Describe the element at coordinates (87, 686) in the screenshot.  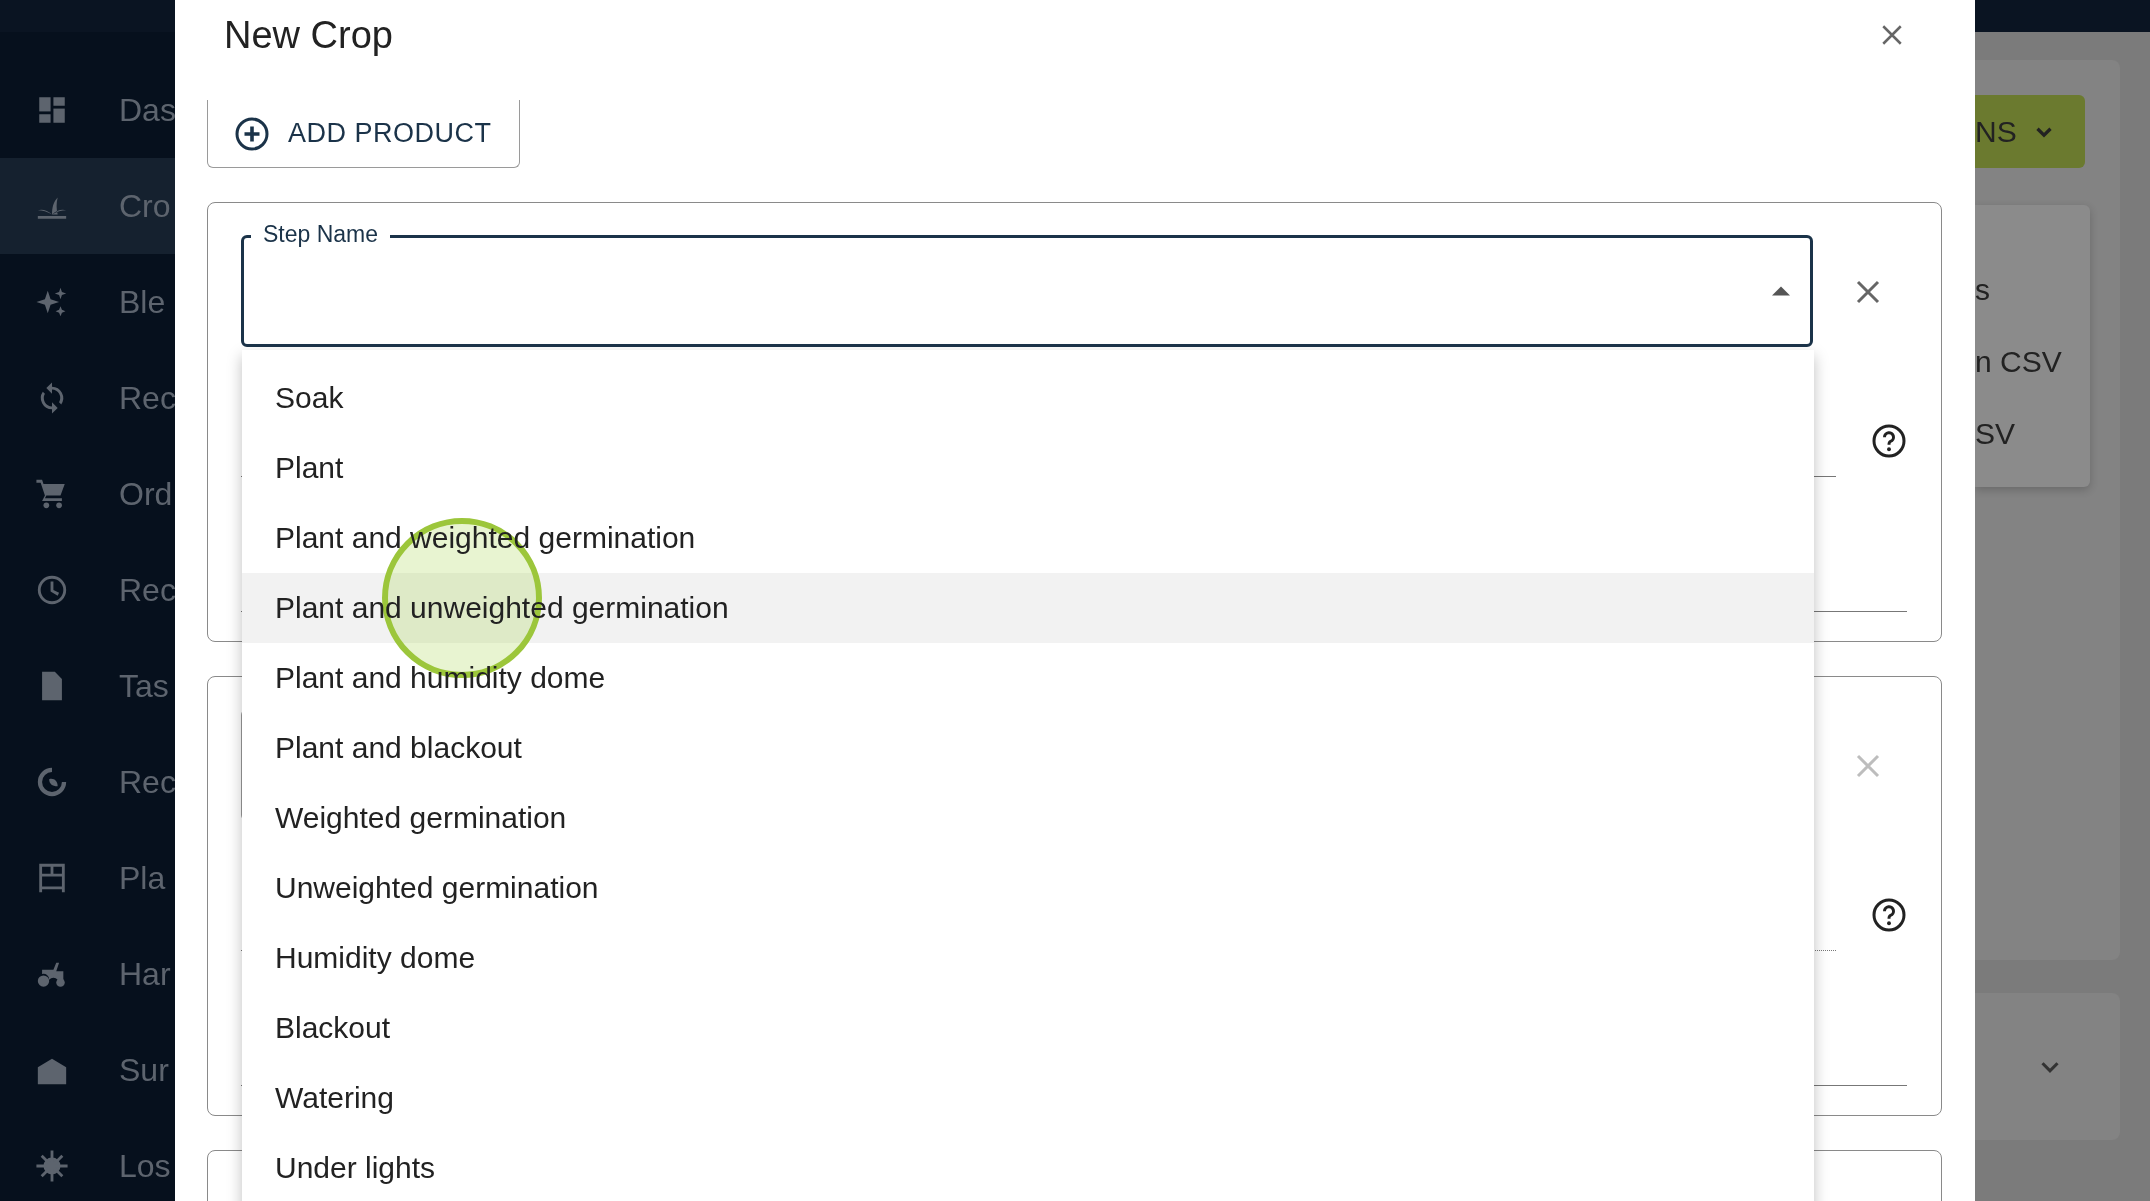
I see `nav-item: Tas` at that location.